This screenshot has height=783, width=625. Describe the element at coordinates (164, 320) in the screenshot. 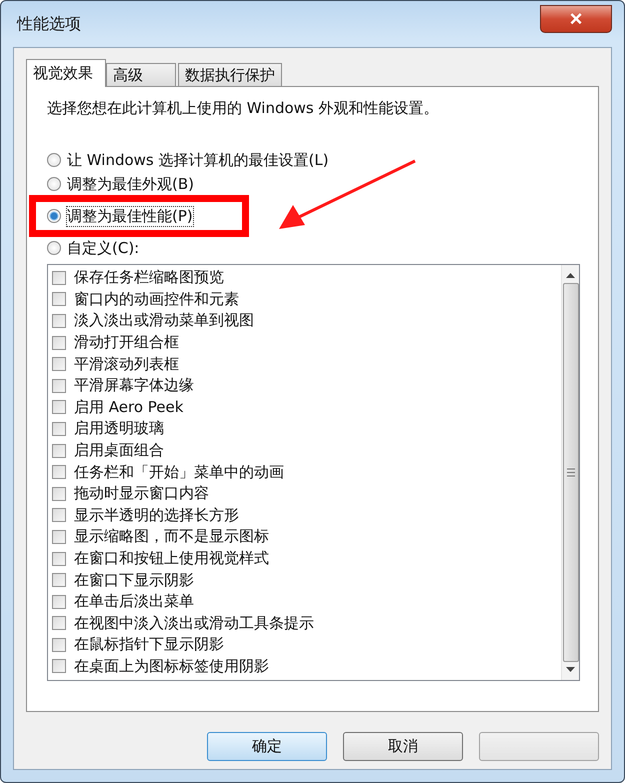

I see `checkbox-label: 淡入淡出或滑动菜单到视图` at that location.